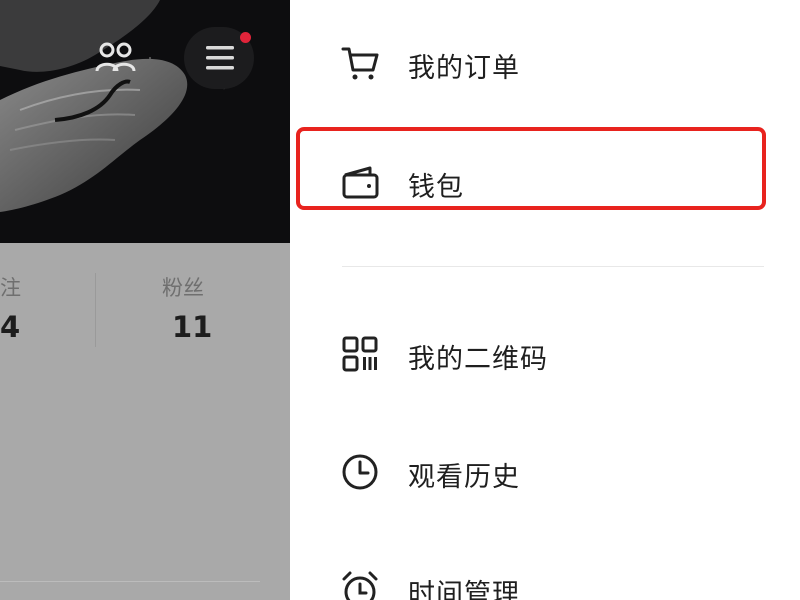 The width and height of the screenshot is (800, 600). What do you see at coordinates (360, 182) in the screenshot?
I see `wallet-icon` at bounding box center [360, 182].